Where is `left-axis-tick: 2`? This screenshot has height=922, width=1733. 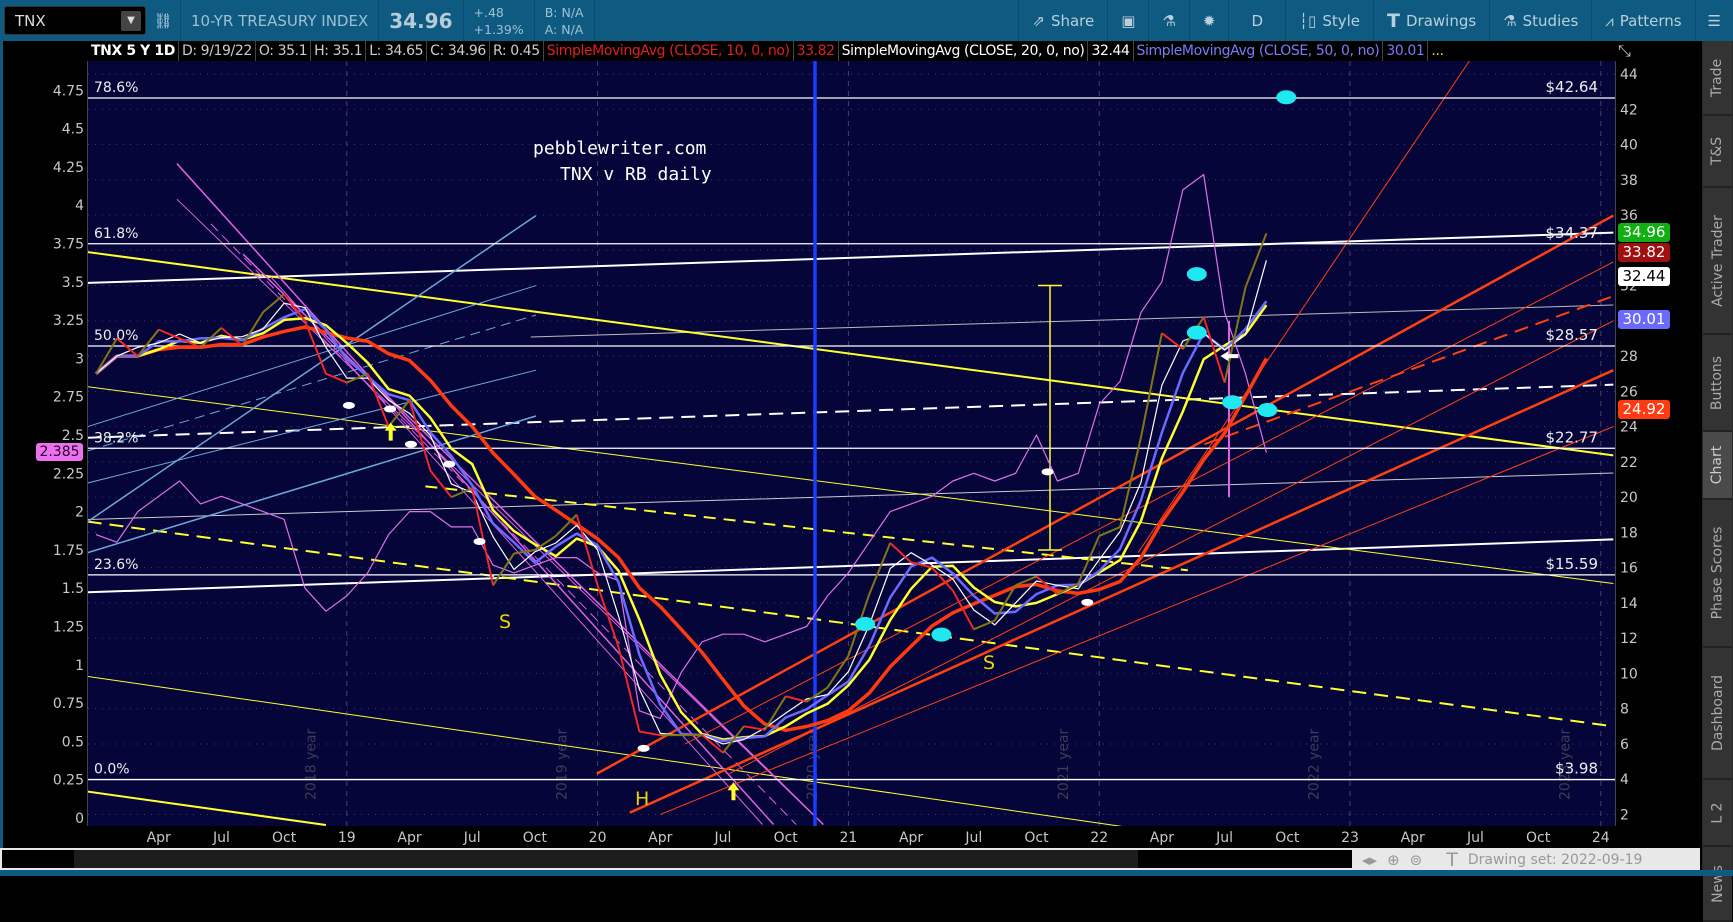
left-axis-tick: 2 is located at coordinates (79, 513).